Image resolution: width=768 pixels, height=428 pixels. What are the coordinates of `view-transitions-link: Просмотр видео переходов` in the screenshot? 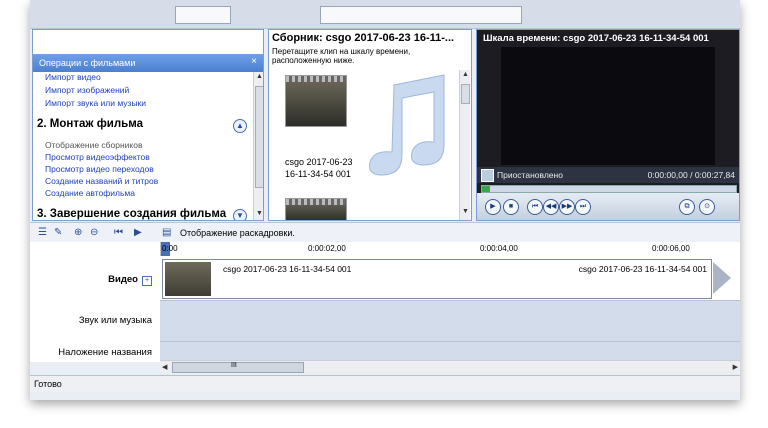 It's located at (99, 169).